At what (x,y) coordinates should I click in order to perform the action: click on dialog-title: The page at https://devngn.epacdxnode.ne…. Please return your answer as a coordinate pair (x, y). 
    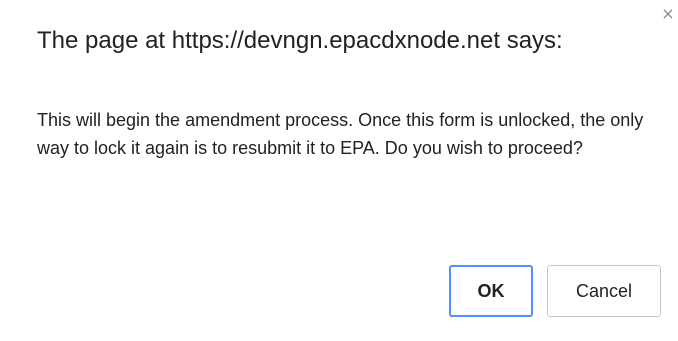
    Looking at the image, I should click on (300, 40).